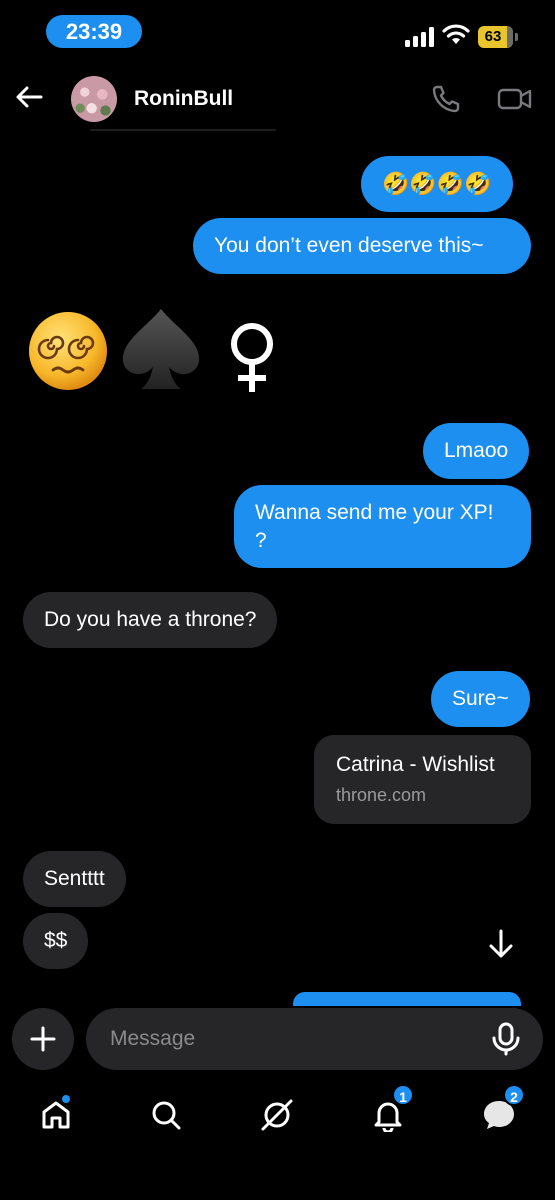 This screenshot has width=555, height=1200. Describe the element at coordinates (476, 451) in the screenshot. I see `message-sent: Lmaoo` at that location.